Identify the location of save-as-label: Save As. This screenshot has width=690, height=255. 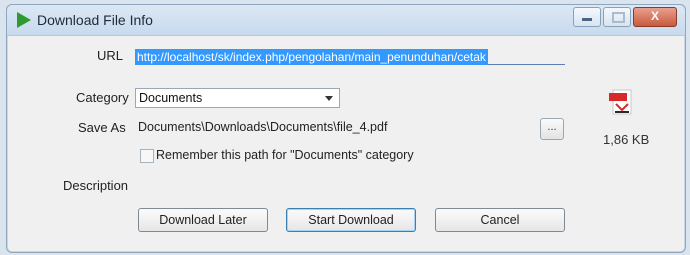
(102, 127).